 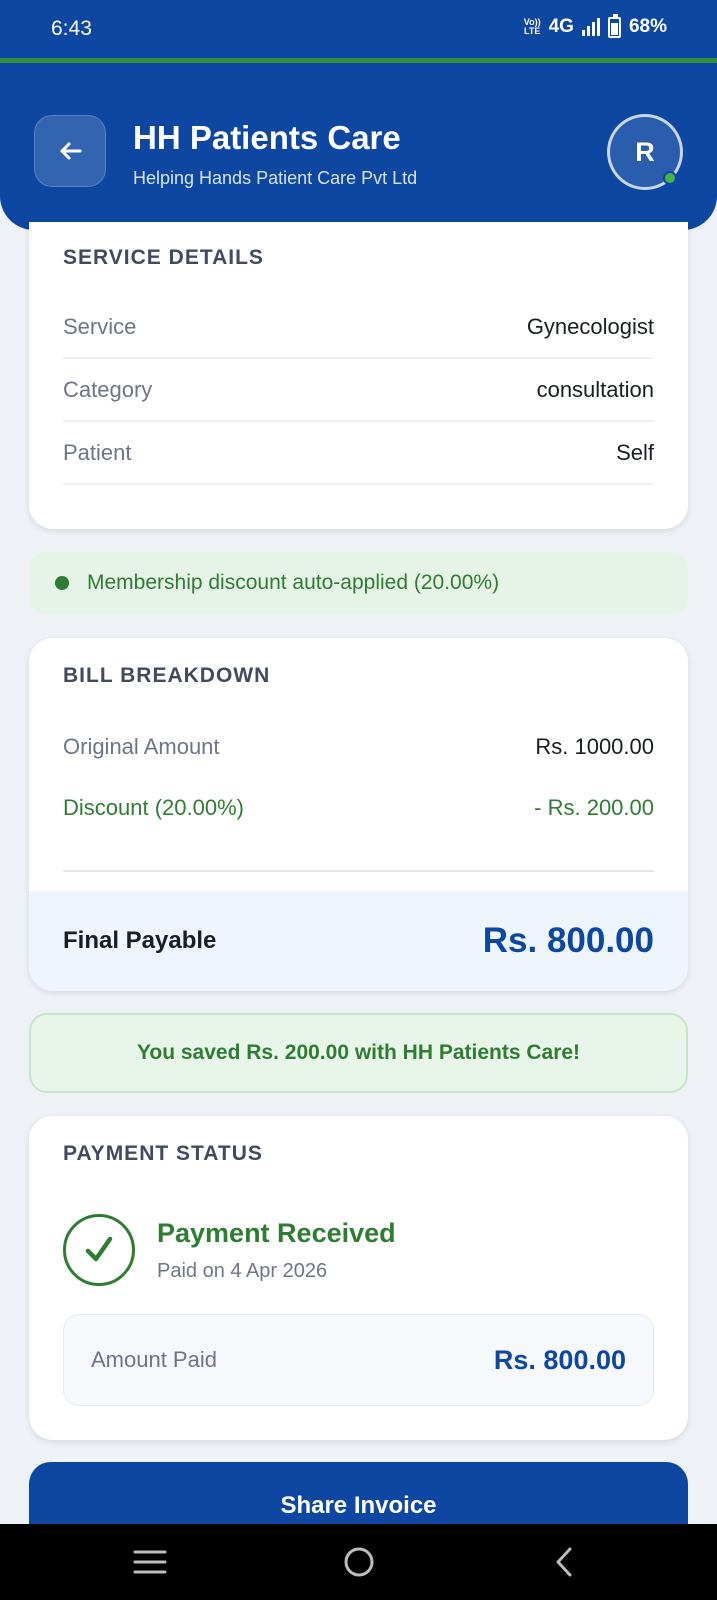 What do you see at coordinates (358, 29) in the screenshot?
I see `status-bar: 6:43 Vo)) LTE 4G 68%` at bounding box center [358, 29].